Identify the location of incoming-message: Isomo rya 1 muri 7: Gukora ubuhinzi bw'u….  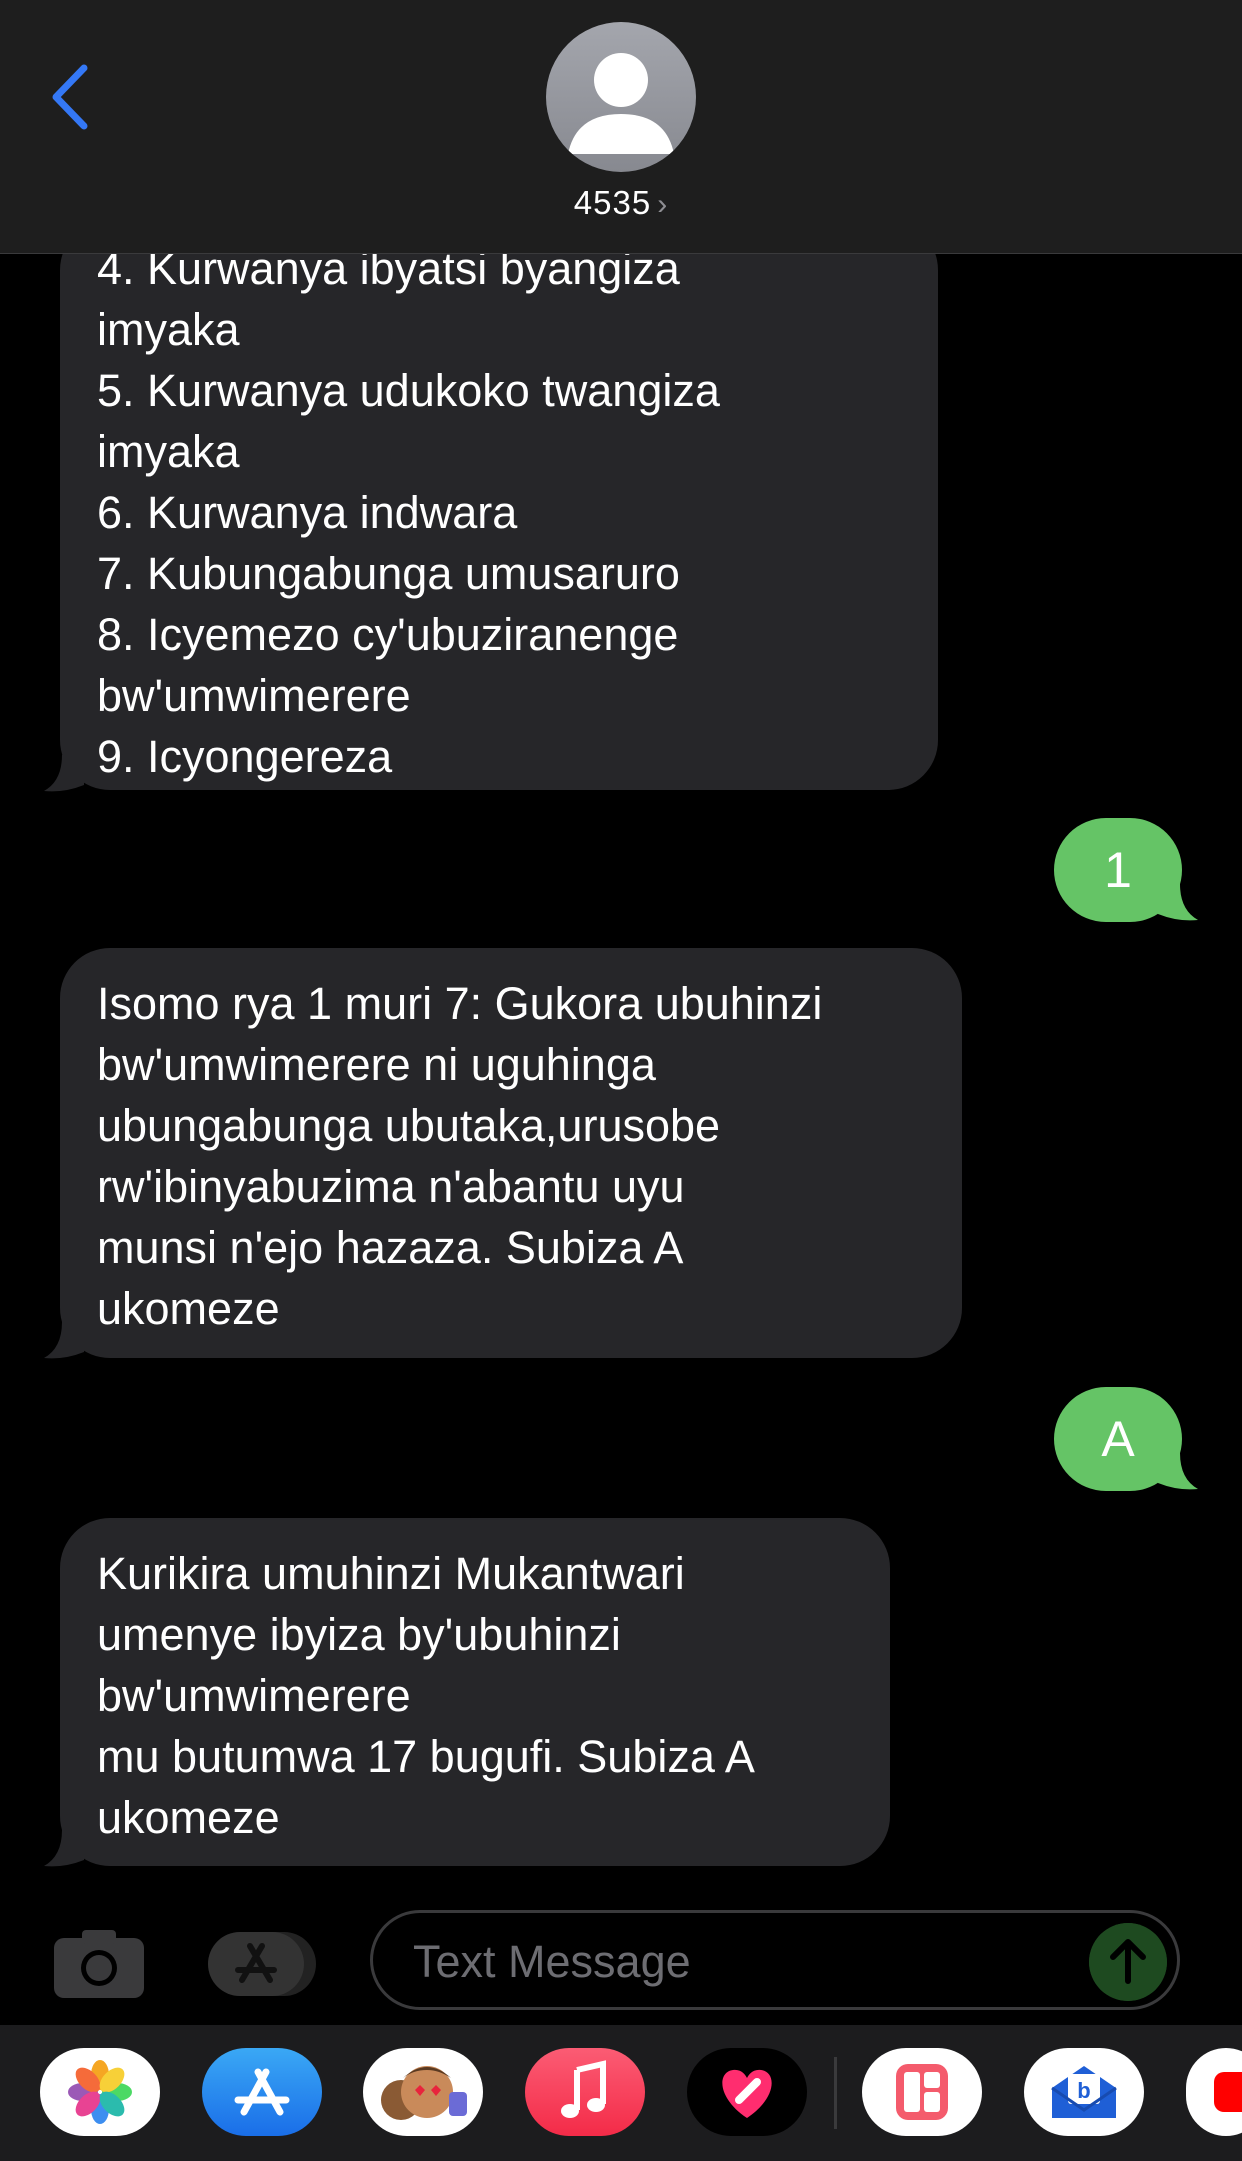
(511, 1153).